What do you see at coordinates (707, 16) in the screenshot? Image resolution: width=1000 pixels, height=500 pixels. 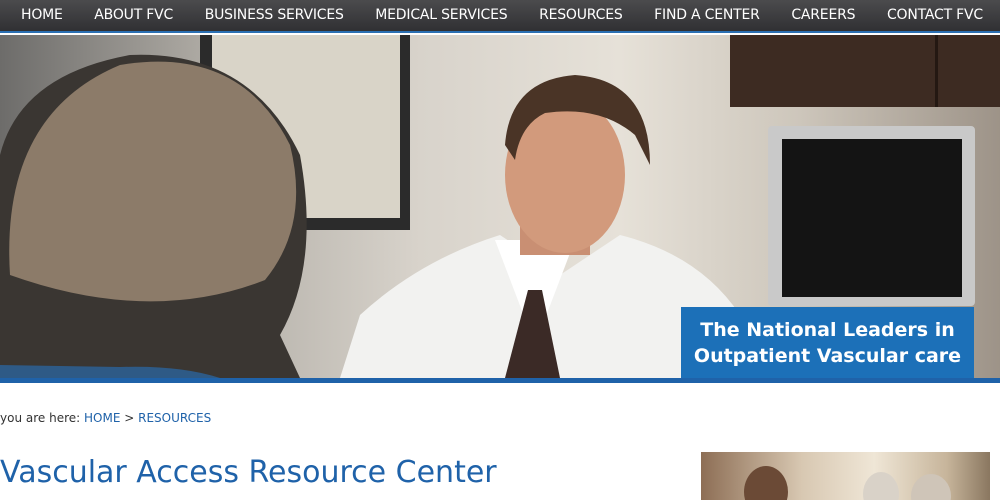 I see `nav-find-a-center: FIND A CENTER` at bounding box center [707, 16].